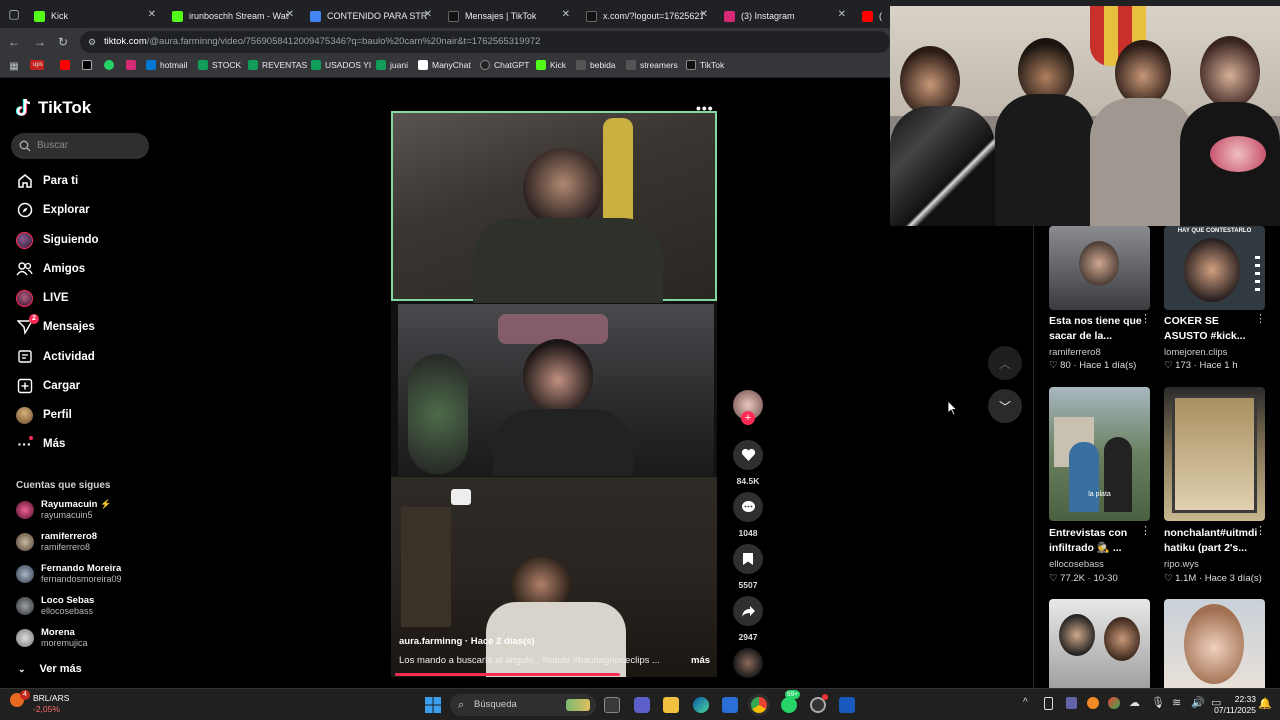  What do you see at coordinates (111, 65) in the screenshot?
I see `bookmark-whatsapp` at bounding box center [111, 65].